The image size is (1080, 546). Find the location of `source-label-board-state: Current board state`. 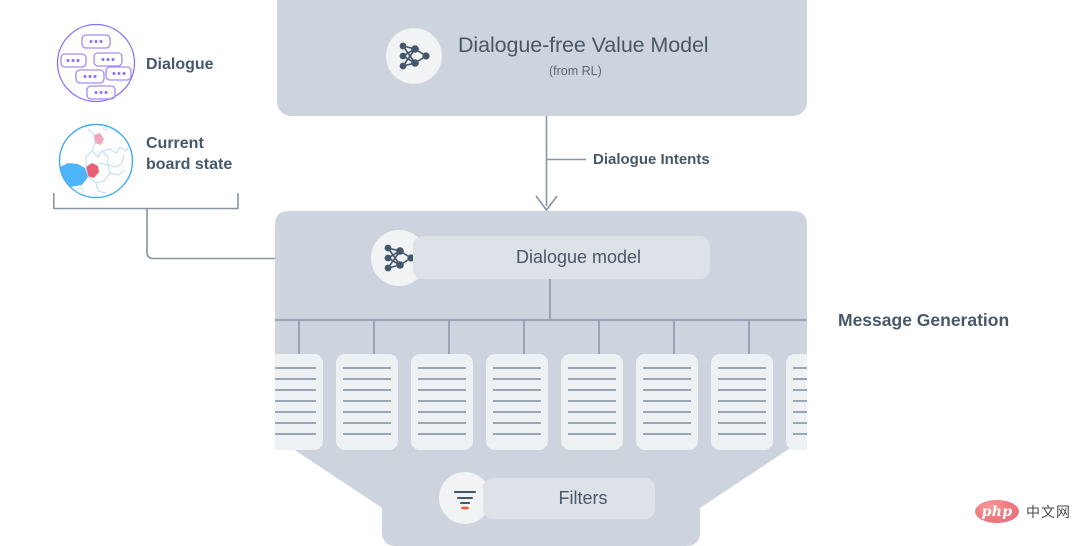

source-label-board-state: Current board state is located at coordinates (189, 154).